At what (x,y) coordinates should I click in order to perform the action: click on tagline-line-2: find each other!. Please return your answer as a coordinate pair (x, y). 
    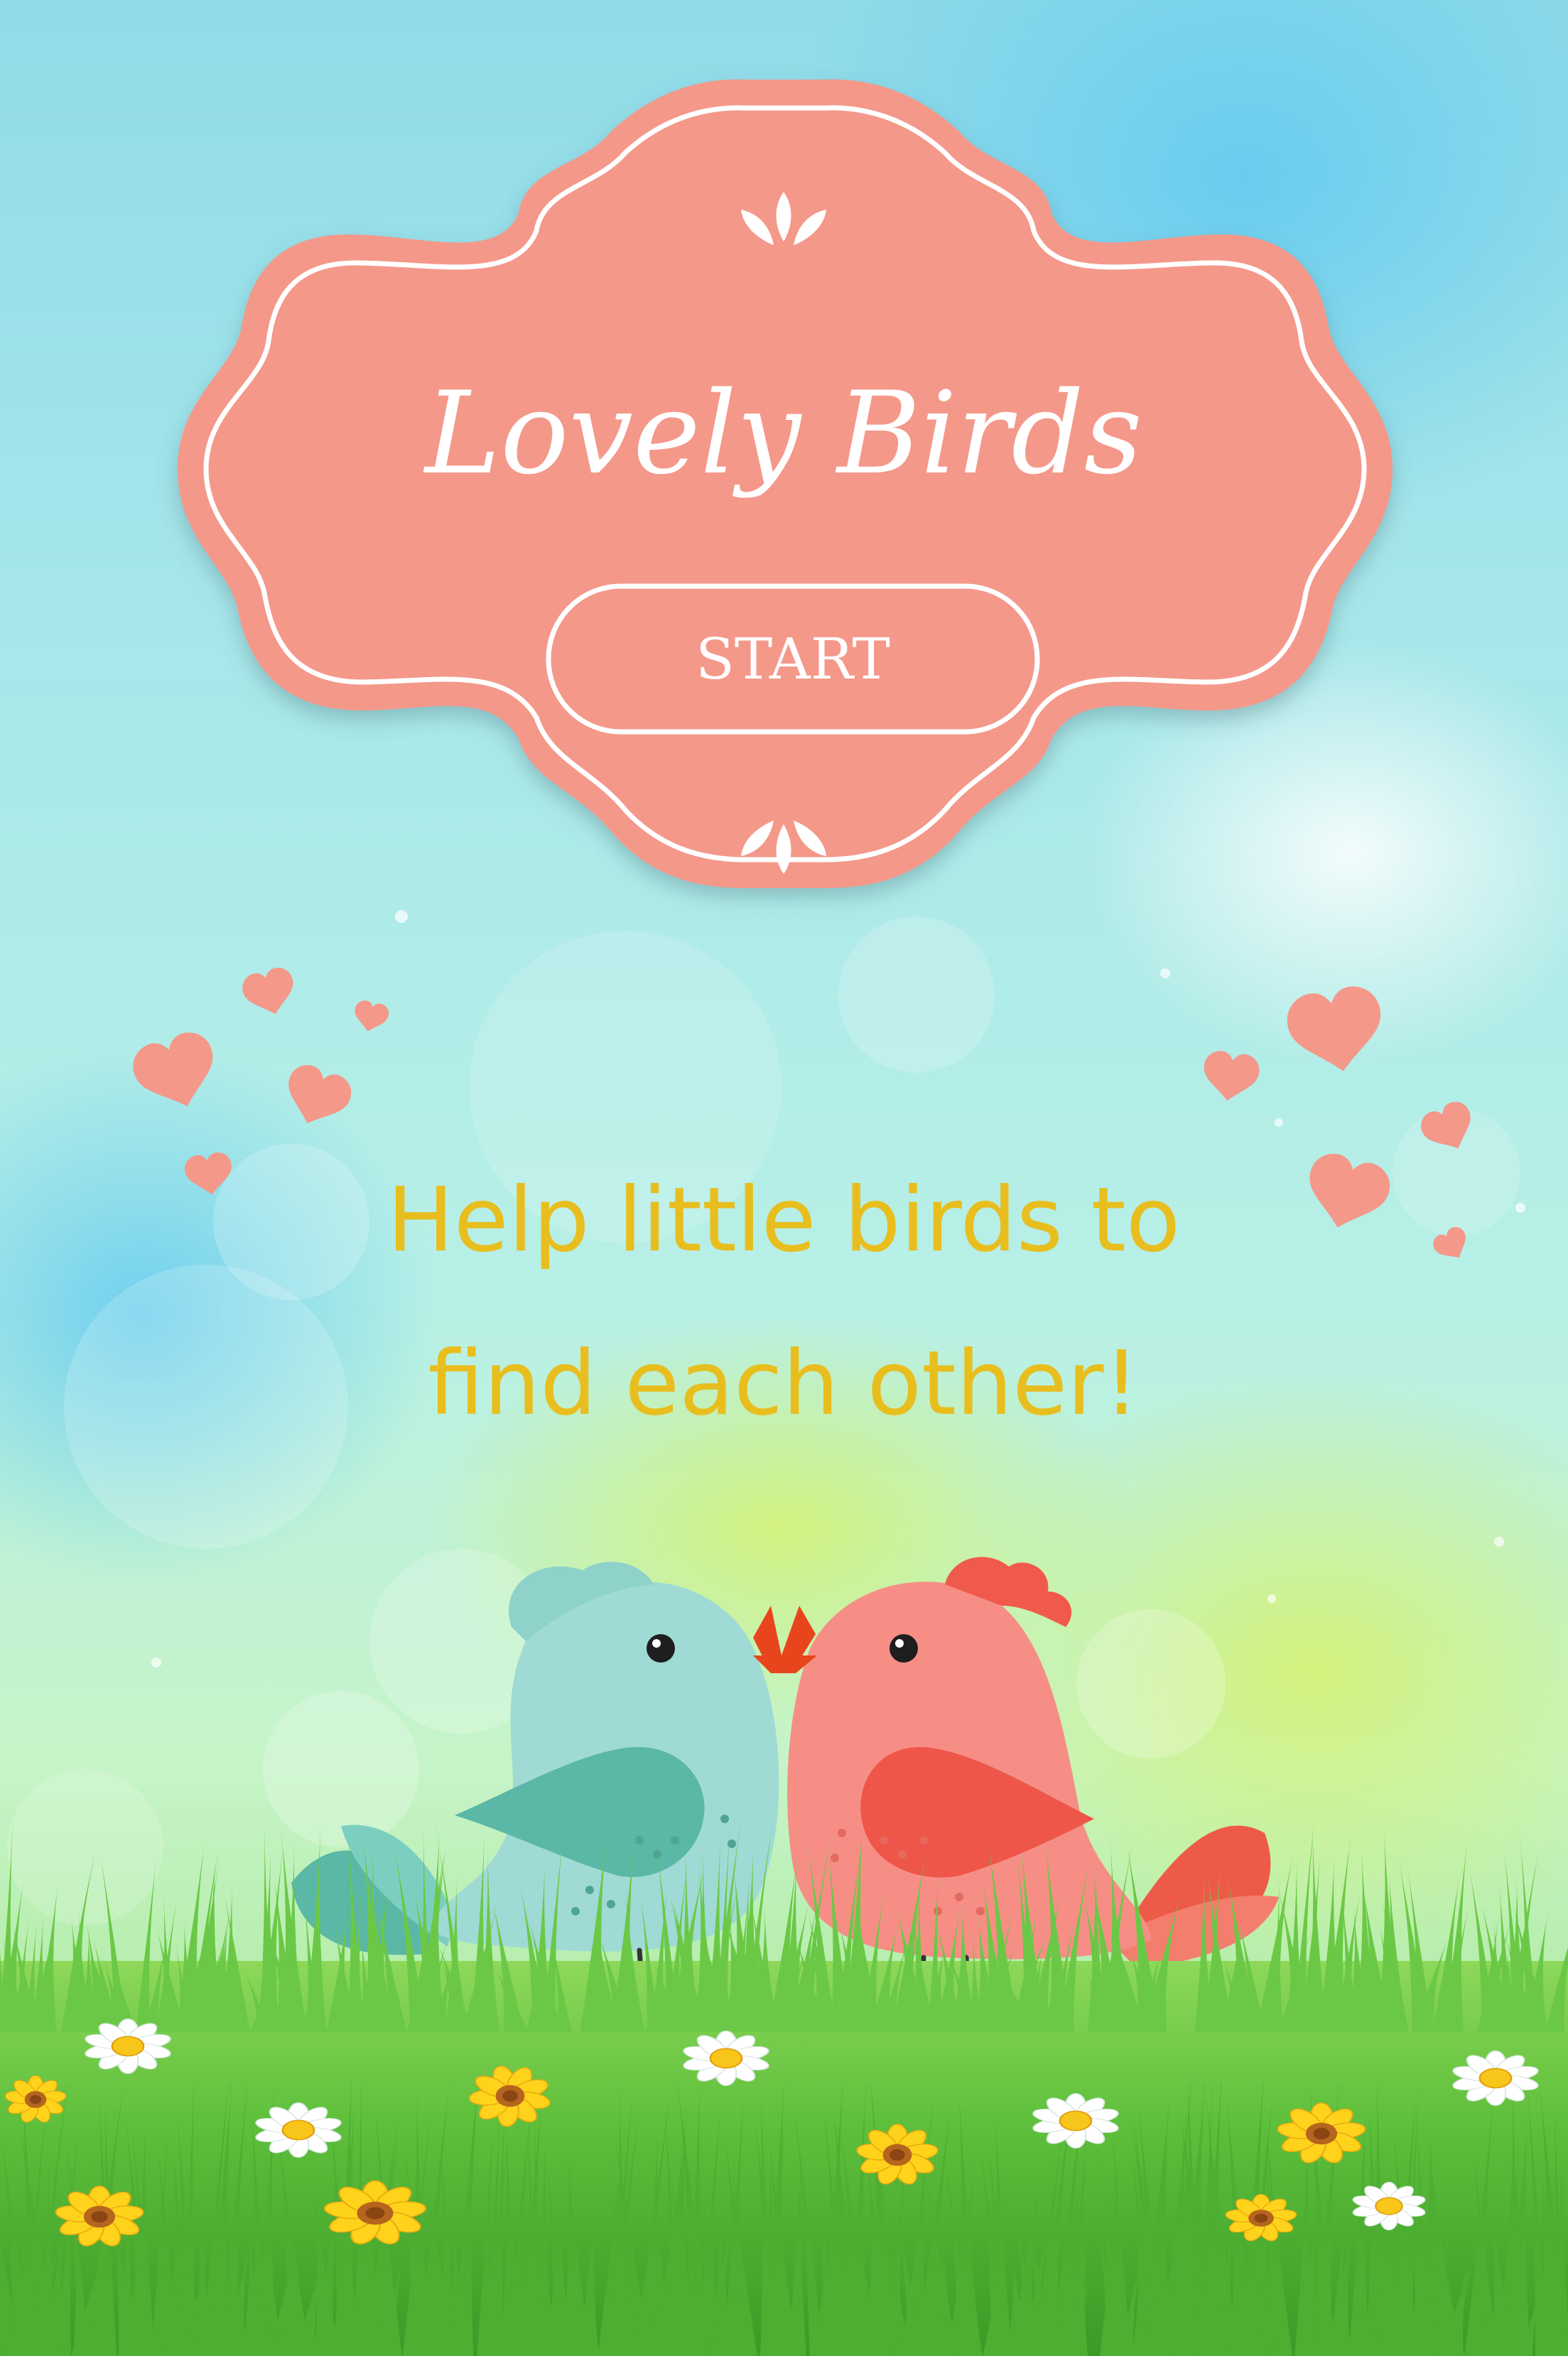
    Looking at the image, I should click on (783, 1383).